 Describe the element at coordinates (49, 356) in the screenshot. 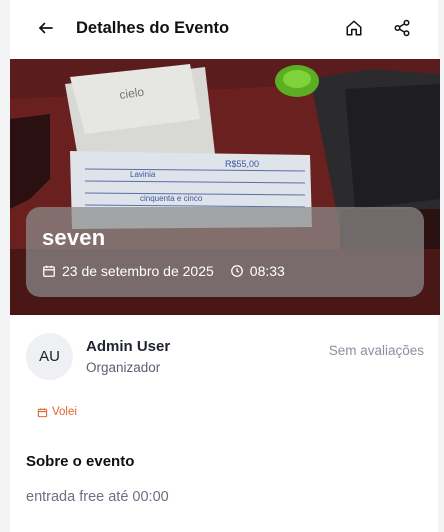

I see `organizer-avatar: AU` at that location.